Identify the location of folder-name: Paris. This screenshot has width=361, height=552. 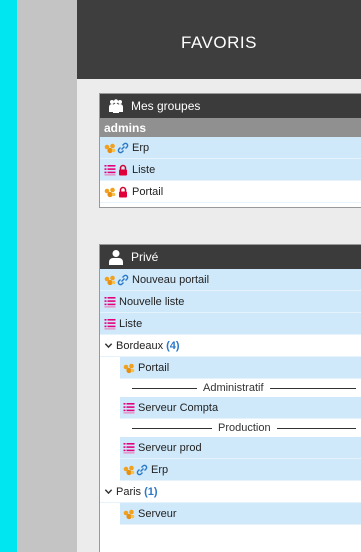
(129, 491).